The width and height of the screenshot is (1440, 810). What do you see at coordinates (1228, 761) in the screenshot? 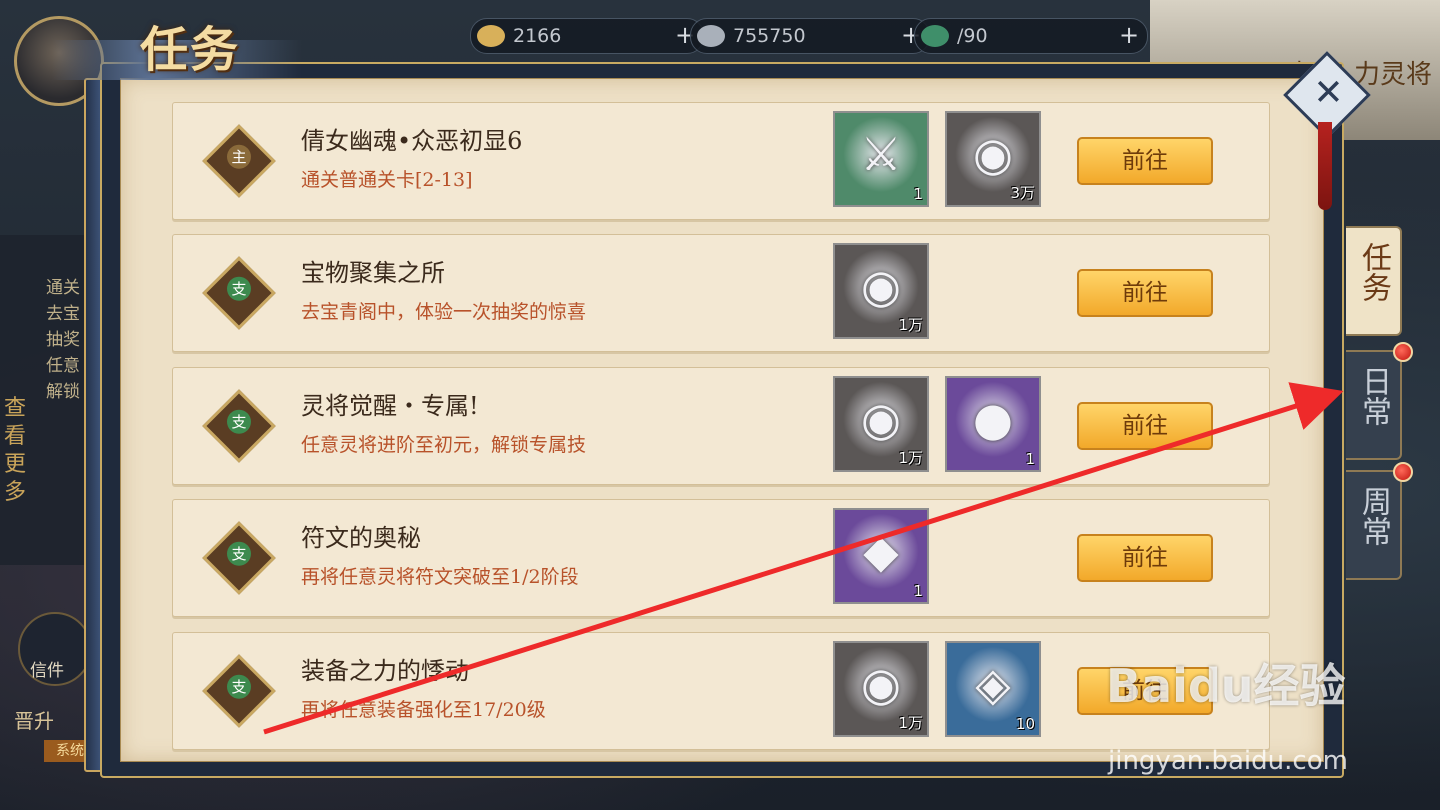
I see `watermark-url: jingyan.baidu.com` at bounding box center [1228, 761].